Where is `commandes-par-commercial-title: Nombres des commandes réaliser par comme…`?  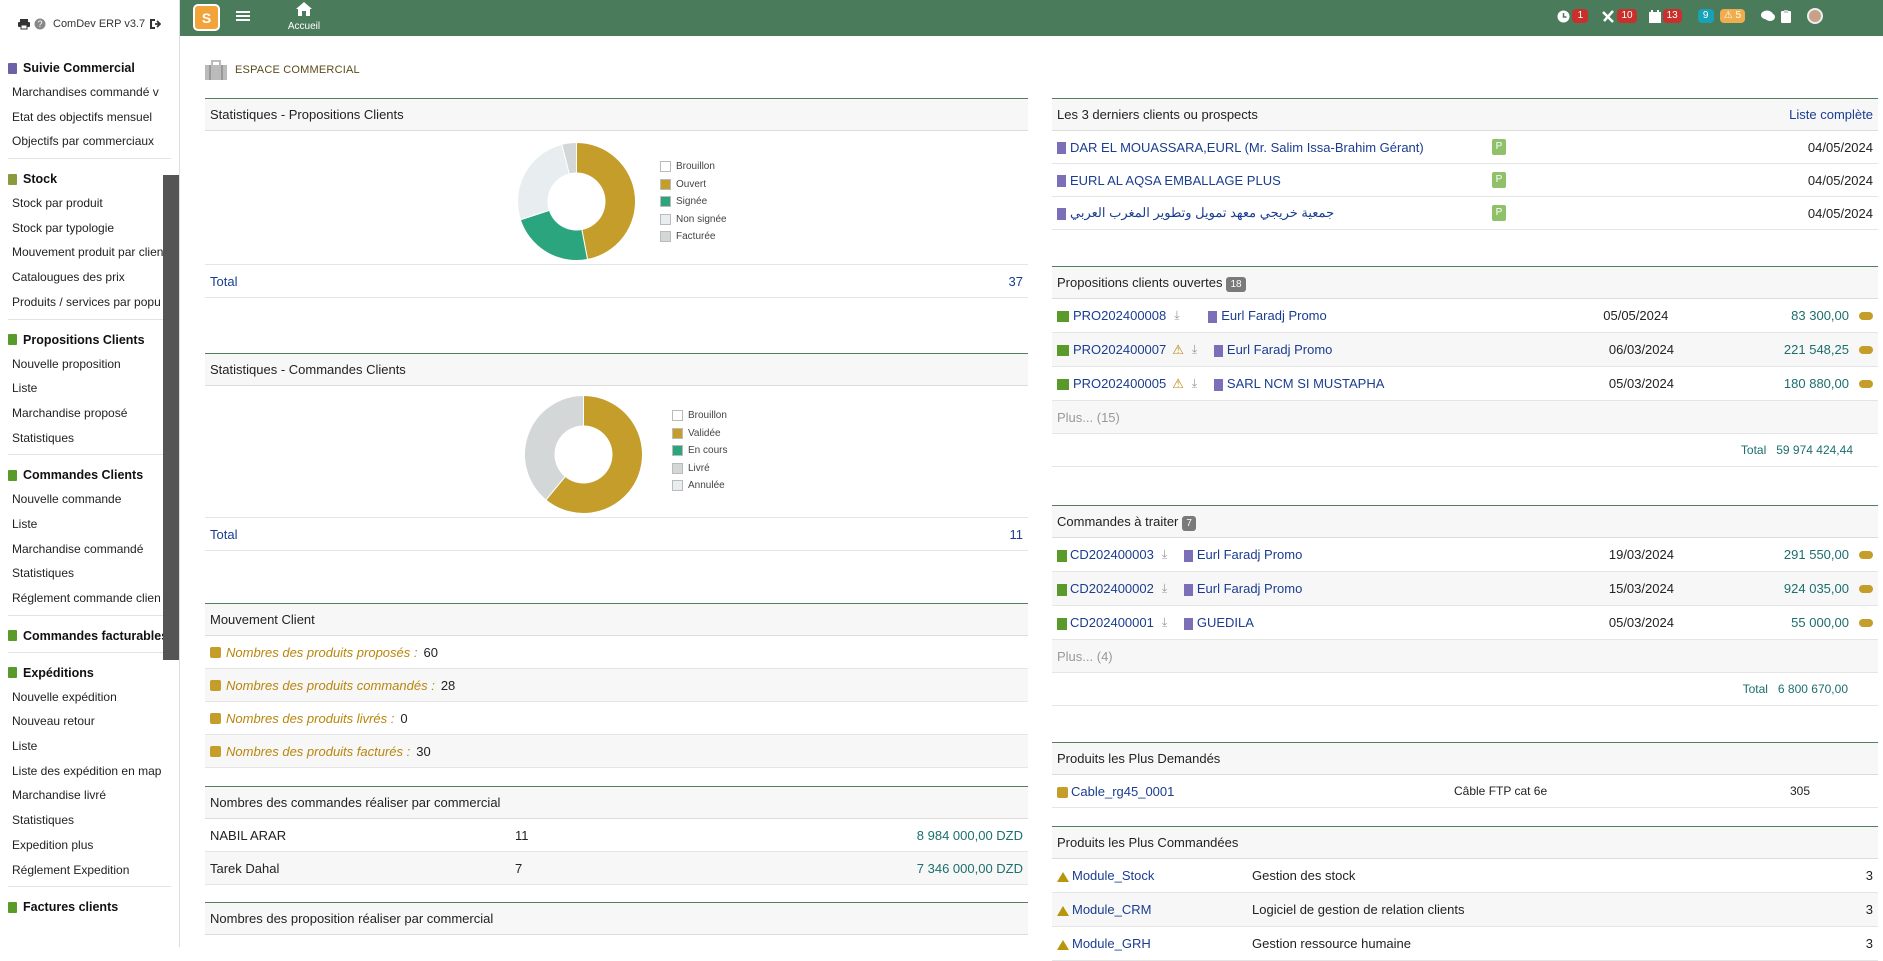
commandes-par-commercial-title: Nombres des commandes réaliser par comme… is located at coordinates (355, 802).